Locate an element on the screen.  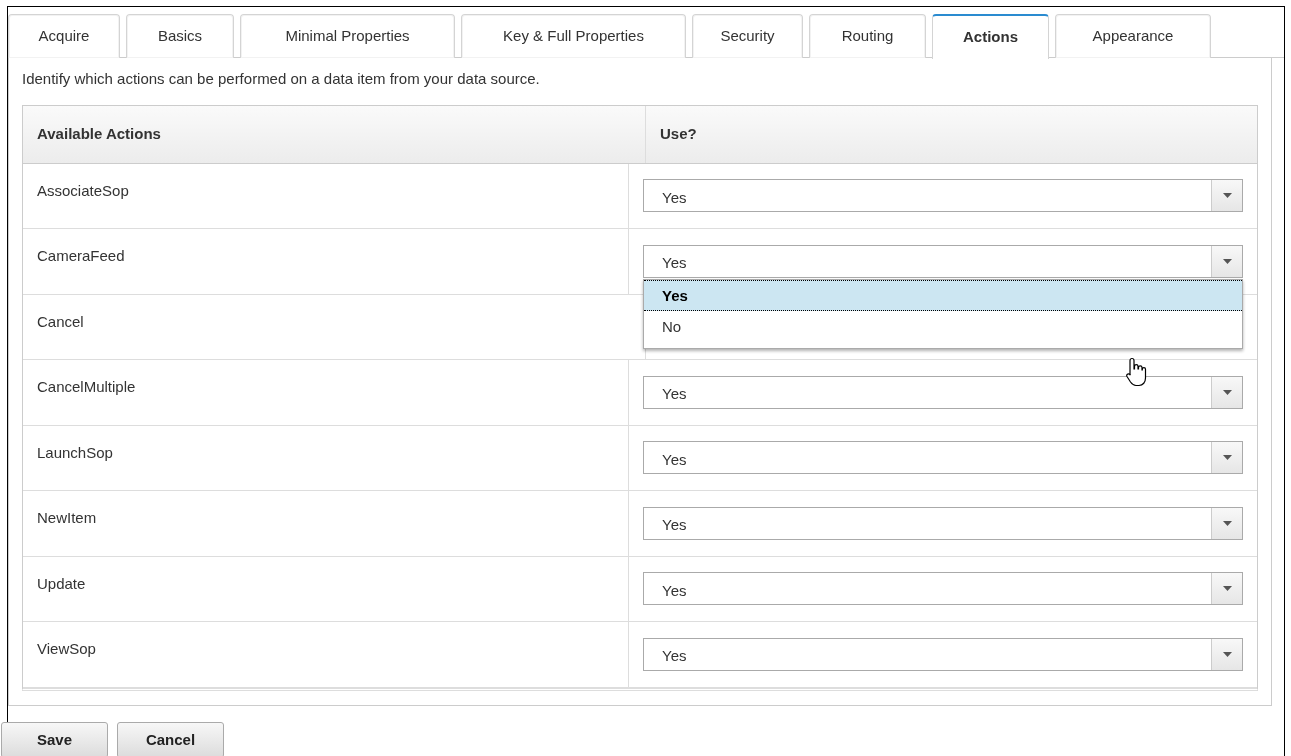
action-name: AssociateSop is located at coordinates (83, 190).